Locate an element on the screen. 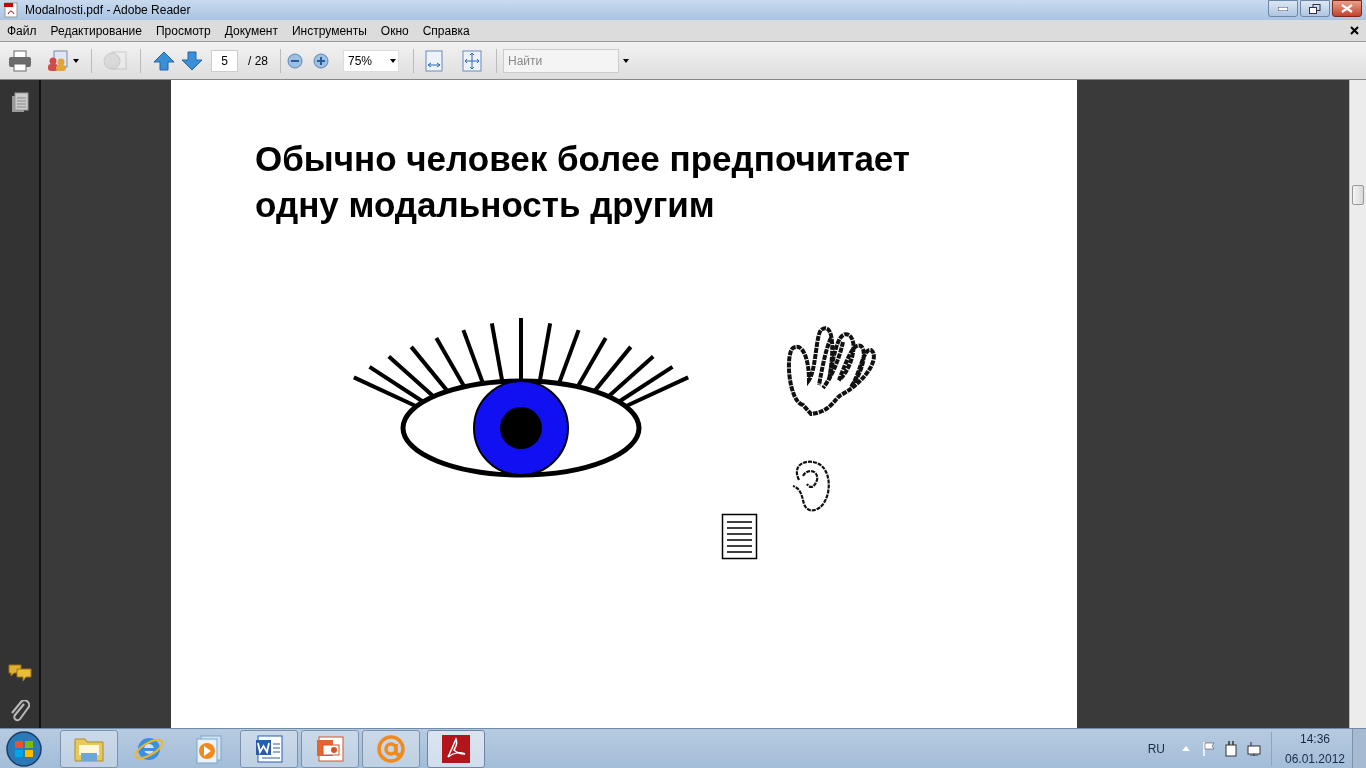  page-number-field: 5 is located at coordinates (224, 60).